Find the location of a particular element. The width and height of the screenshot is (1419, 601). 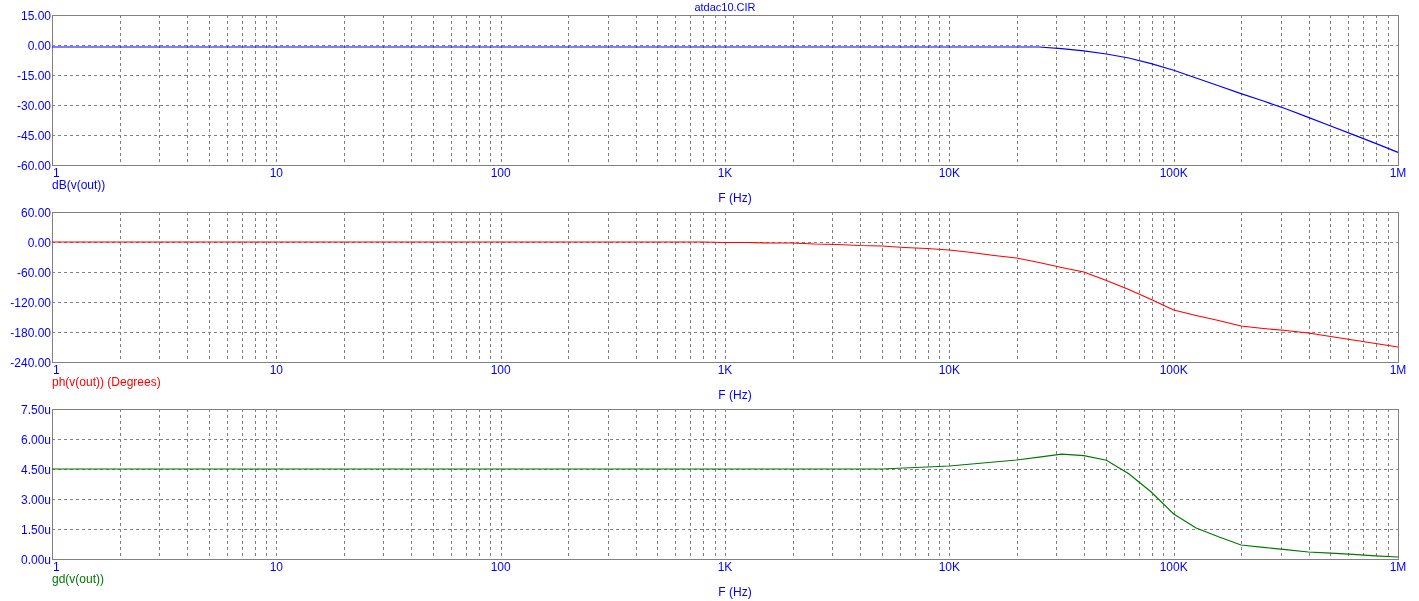

y-tick-label: -120.00 is located at coordinates (30, 302).